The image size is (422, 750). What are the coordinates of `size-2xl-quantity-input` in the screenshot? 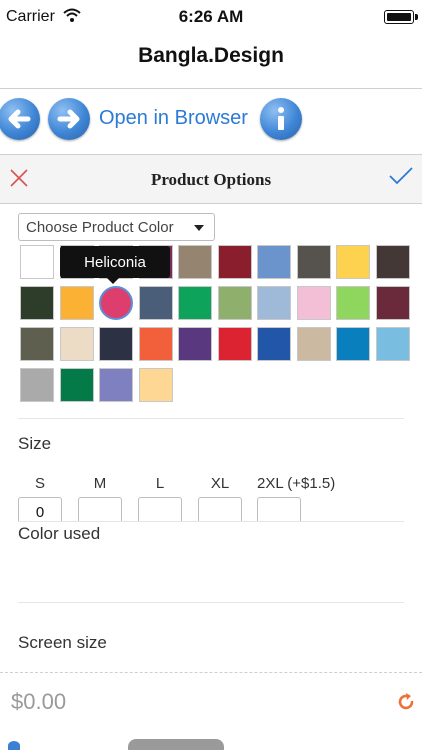 It's located at (279, 509).